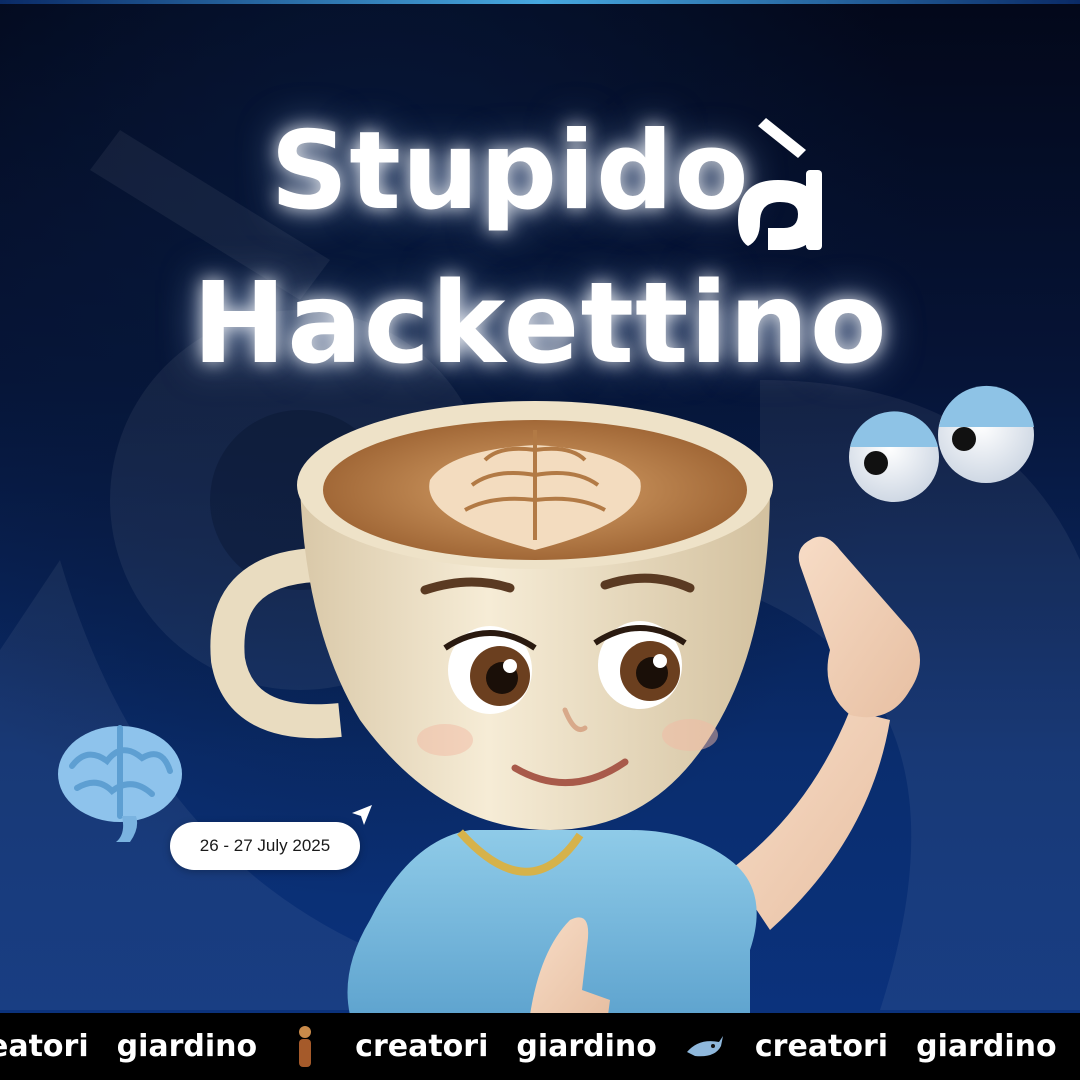  What do you see at coordinates (510, 171) in the screenshot?
I see `title-line-1: Stupido` at bounding box center [510, 171].